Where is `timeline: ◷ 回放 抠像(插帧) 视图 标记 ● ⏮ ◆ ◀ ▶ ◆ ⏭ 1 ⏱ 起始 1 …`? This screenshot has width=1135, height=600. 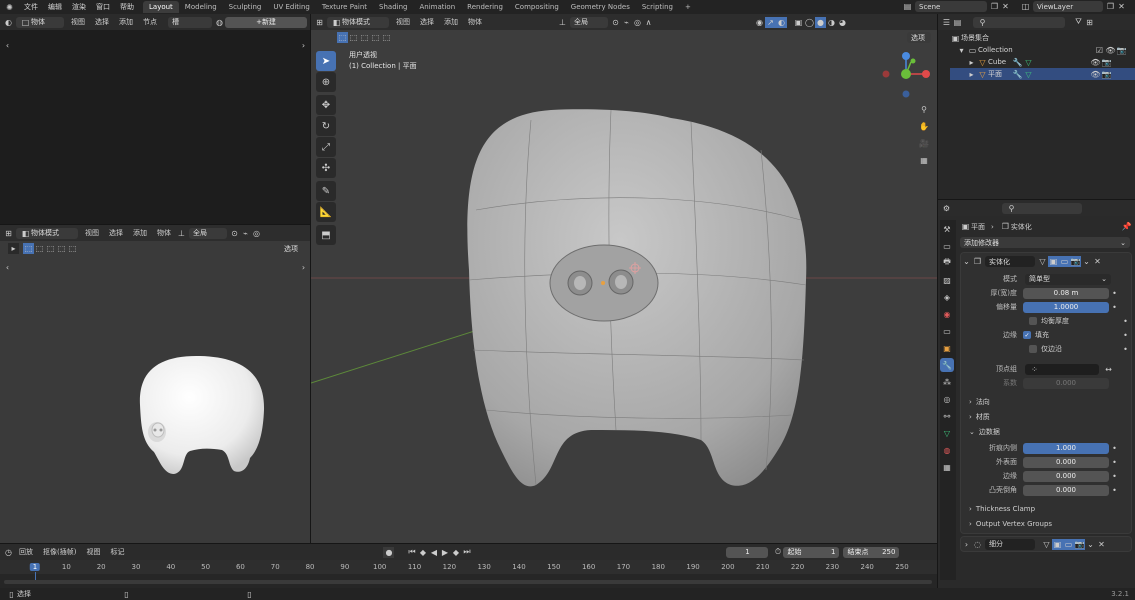
timeline: ◷ 回放 抠像(插帧) 视图 标记 ● ⏮ ◆ ◀ ▶ ◆ ⏭ 1 ⏱ 起始 1 … is located at coordinates (468, 566).